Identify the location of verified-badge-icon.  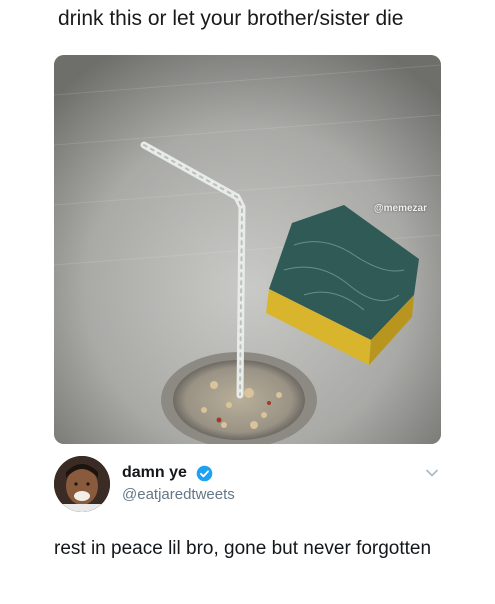
(204, 473).